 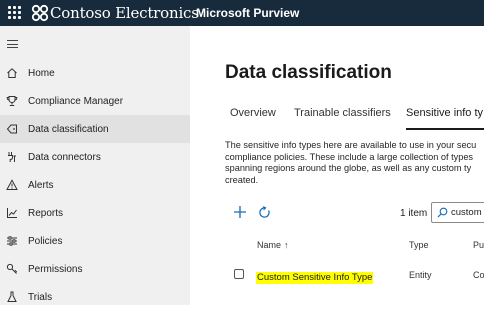 What do you see at coordinates (41, 185) in the screenshot?
I see `sidebar-item-label: Alerts` at bounding box center [41, 185].